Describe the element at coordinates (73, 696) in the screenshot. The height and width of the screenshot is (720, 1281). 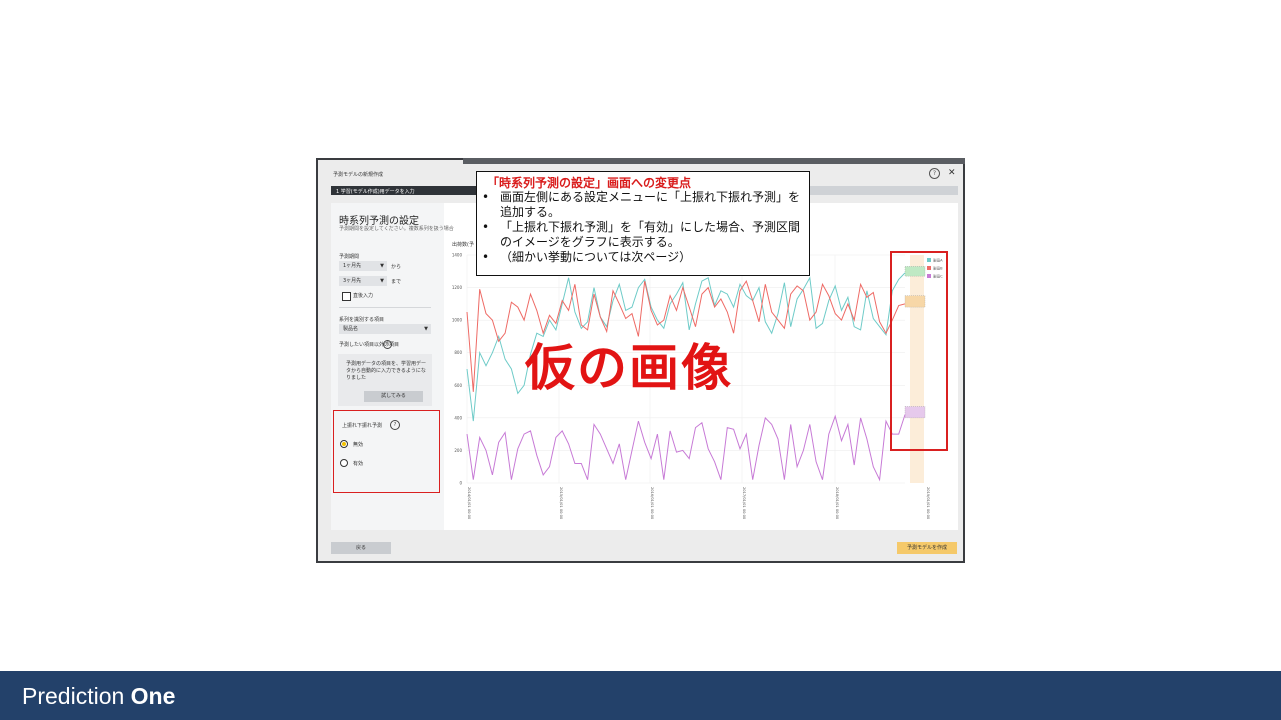
I see `brand-name-light: Prediction` at that location.